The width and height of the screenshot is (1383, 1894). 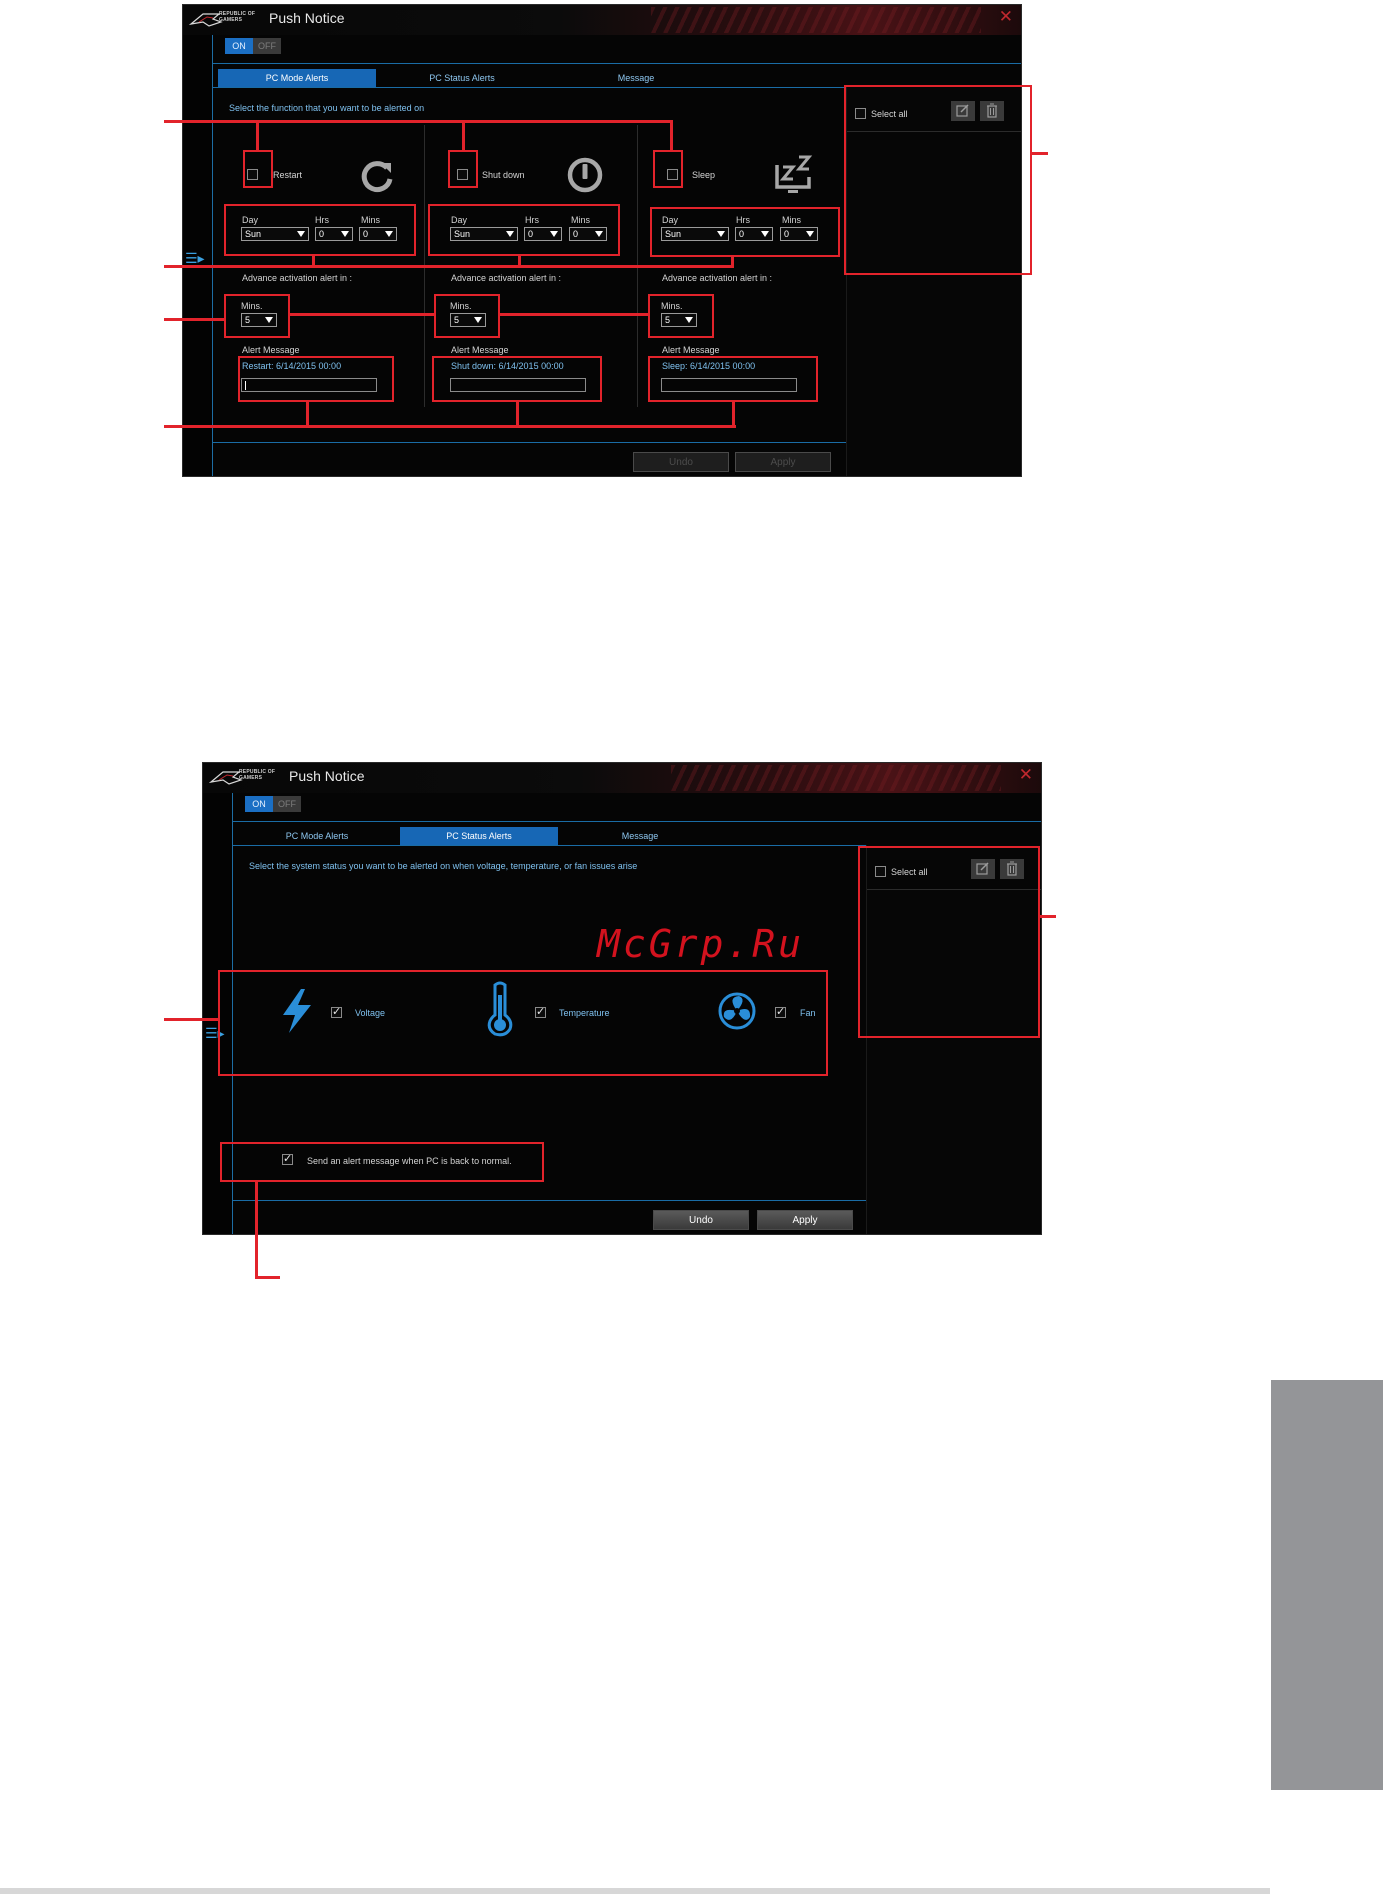 I want to click on sleep-icon, so click(x=794, y=174).